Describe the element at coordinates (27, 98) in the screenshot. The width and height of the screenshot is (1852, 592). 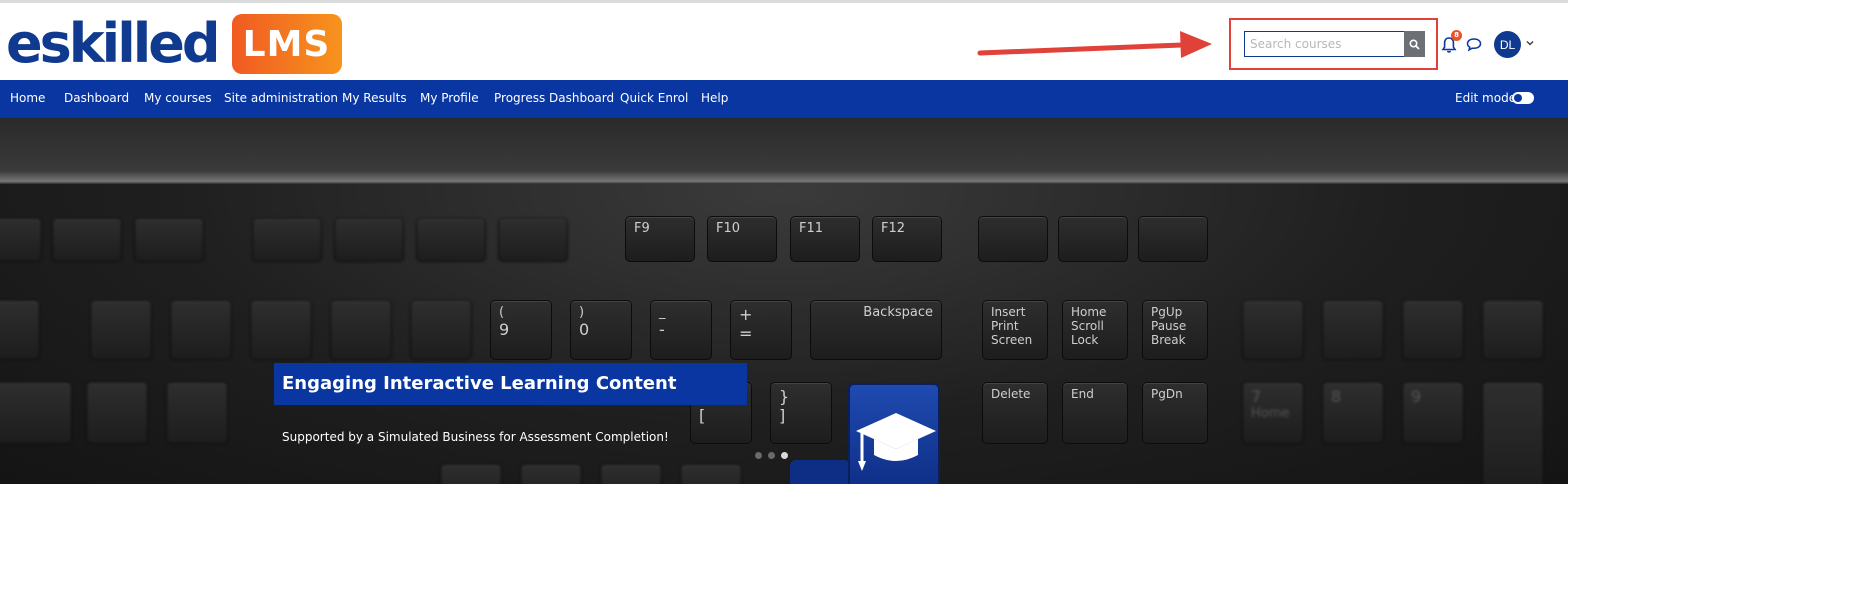
I see `nav-item-home: Home` at that location.